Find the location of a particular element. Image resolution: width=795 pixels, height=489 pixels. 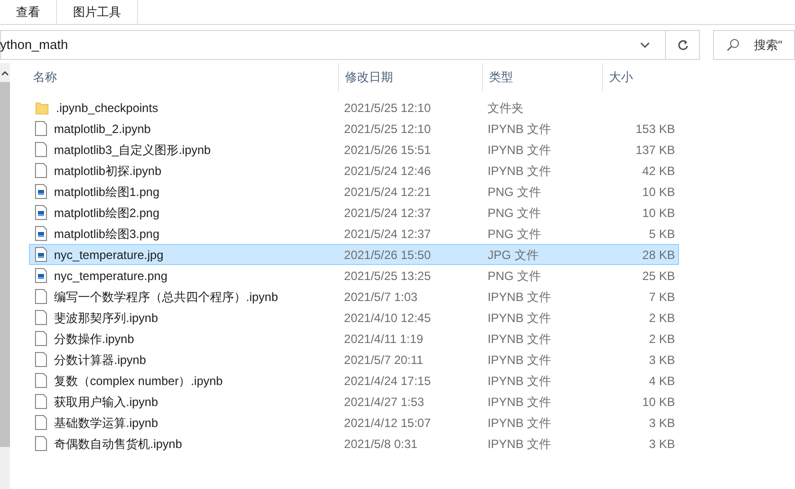

column-header: 类型 is located at coordinates (542, 77).